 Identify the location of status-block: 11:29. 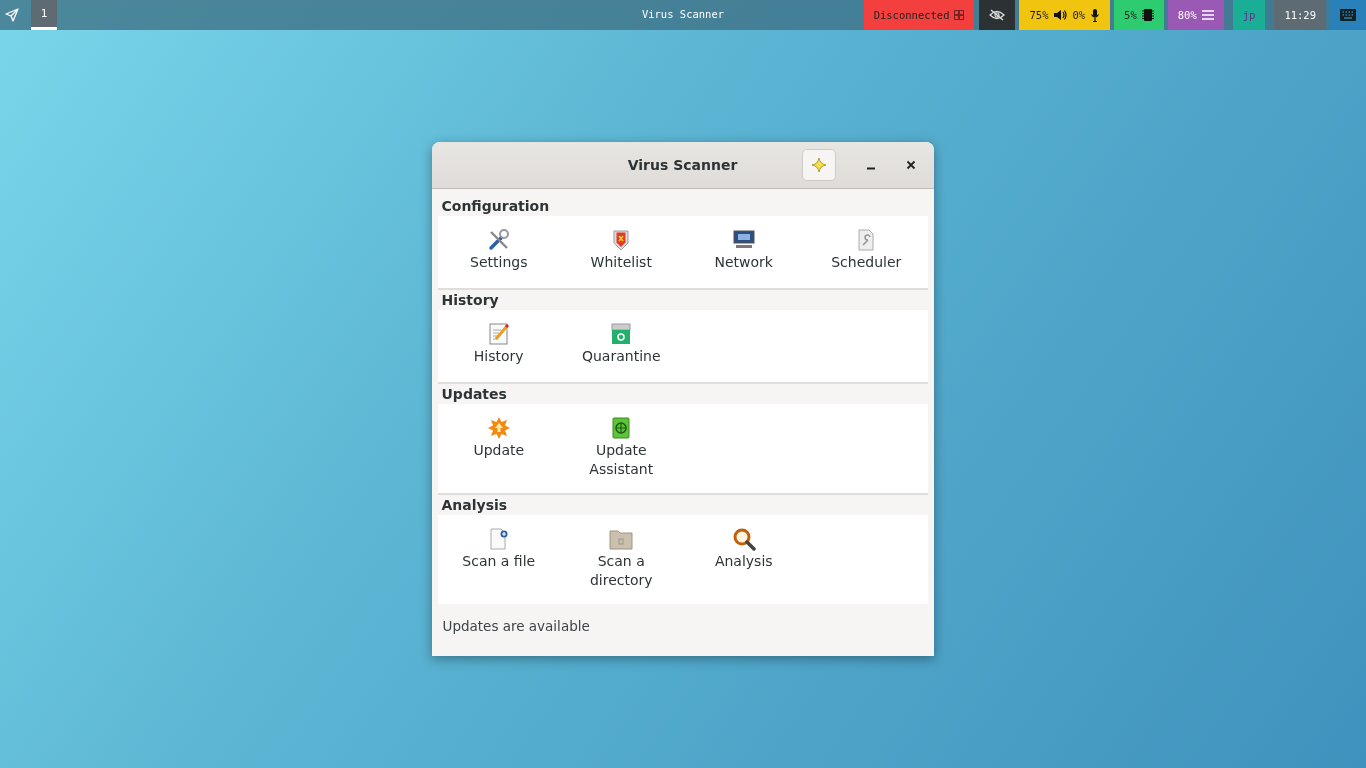
(1300, 15).